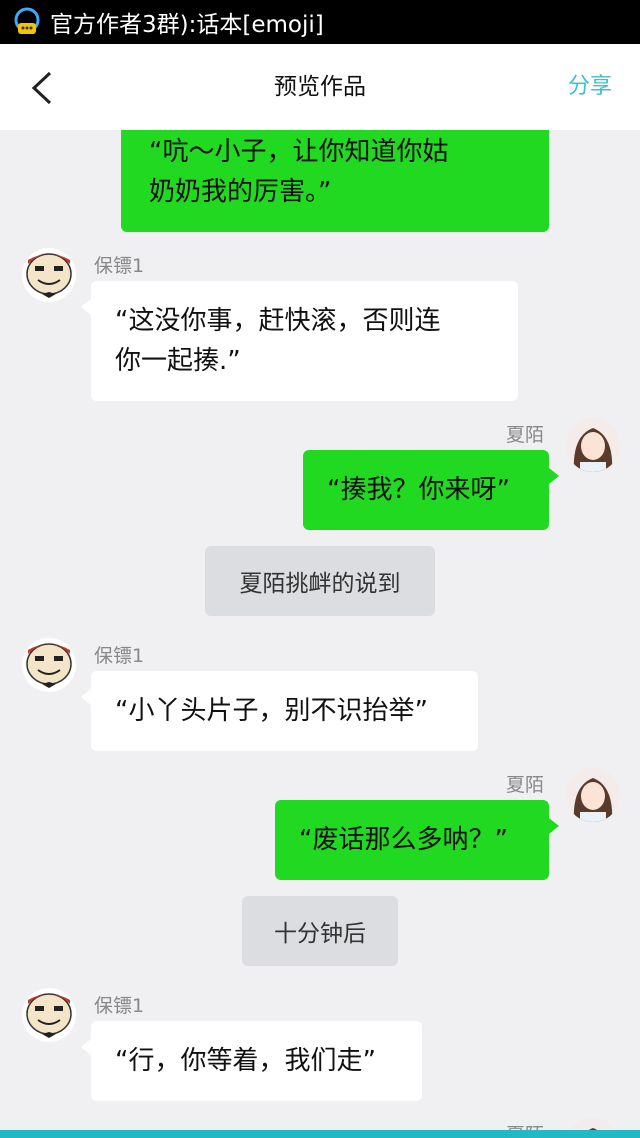 The width and height of the screenshot is (640, 1138). I want to click on nav-bar: 预览作品 分享, so click(320, 87).